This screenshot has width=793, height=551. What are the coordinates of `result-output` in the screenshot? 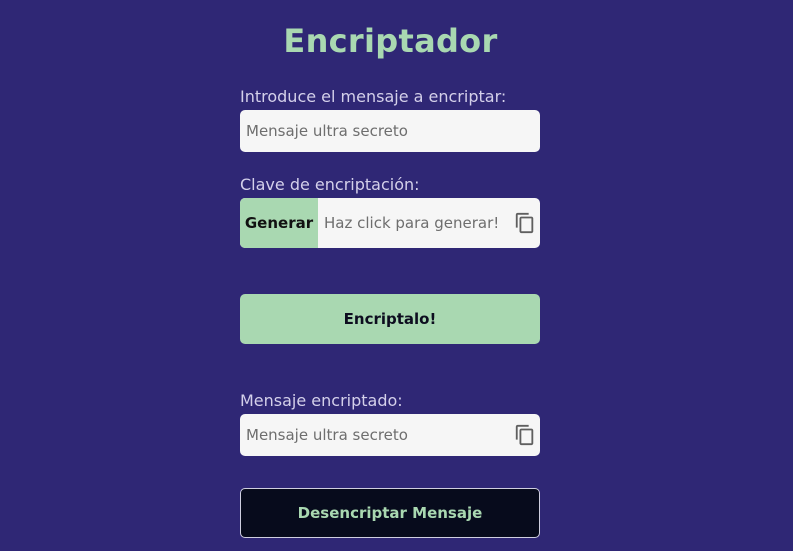 It's located at (390, 435).